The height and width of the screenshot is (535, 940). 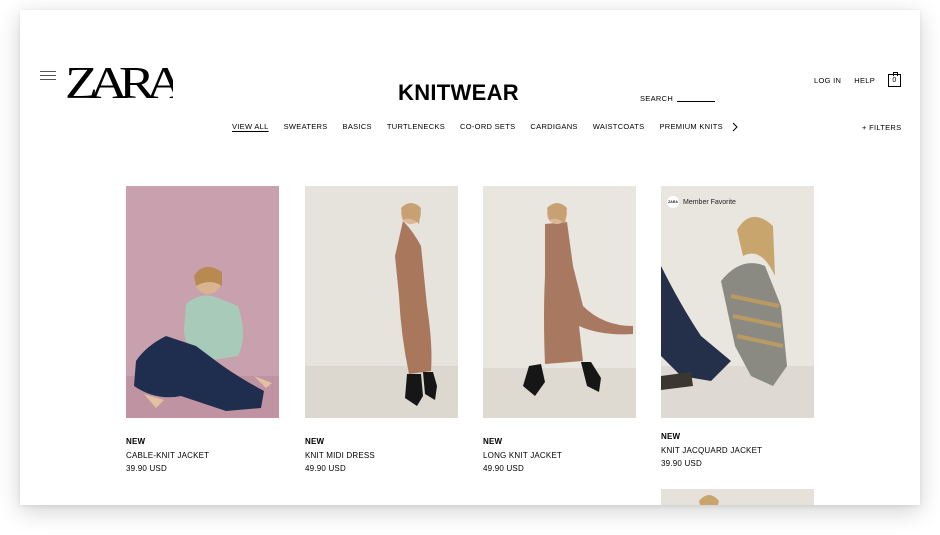 I want to click on help-link: HELP, so click(x=864, y=80).